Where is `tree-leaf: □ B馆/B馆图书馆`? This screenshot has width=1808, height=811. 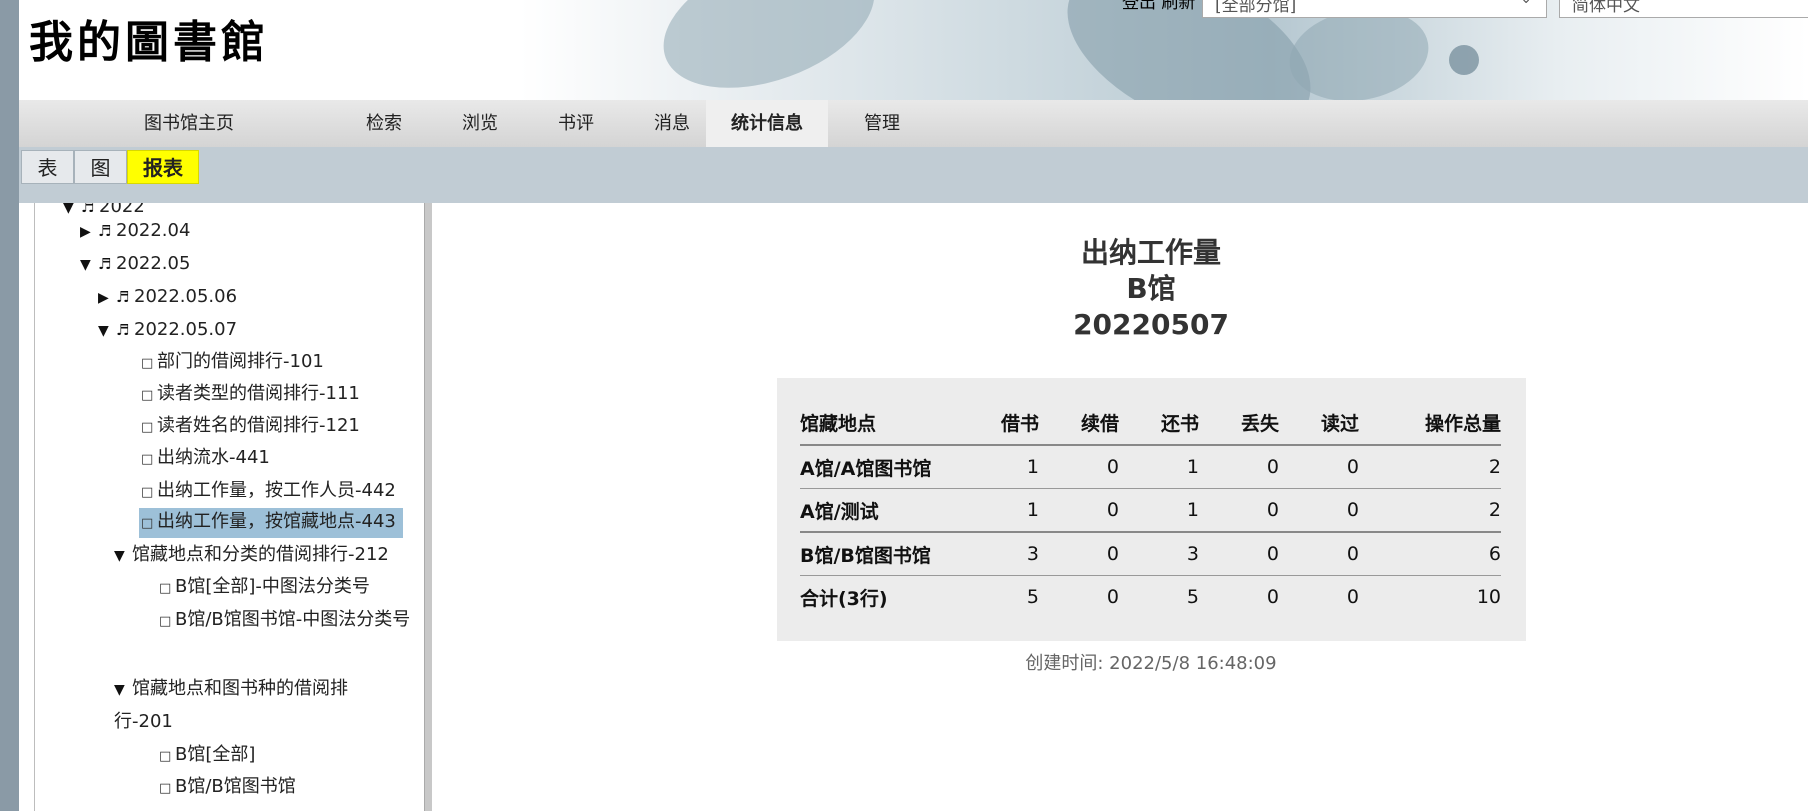 tree-leaf: □ B馆/B馆图书馆 is located at coordinates (227, 788).